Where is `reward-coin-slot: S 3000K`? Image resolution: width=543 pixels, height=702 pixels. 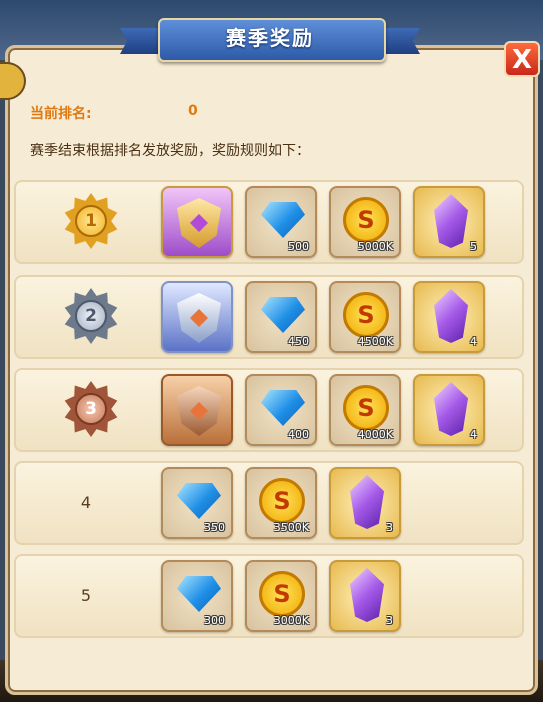 reward-coin-slot: S 3000K is located at coordinates (281, 596).